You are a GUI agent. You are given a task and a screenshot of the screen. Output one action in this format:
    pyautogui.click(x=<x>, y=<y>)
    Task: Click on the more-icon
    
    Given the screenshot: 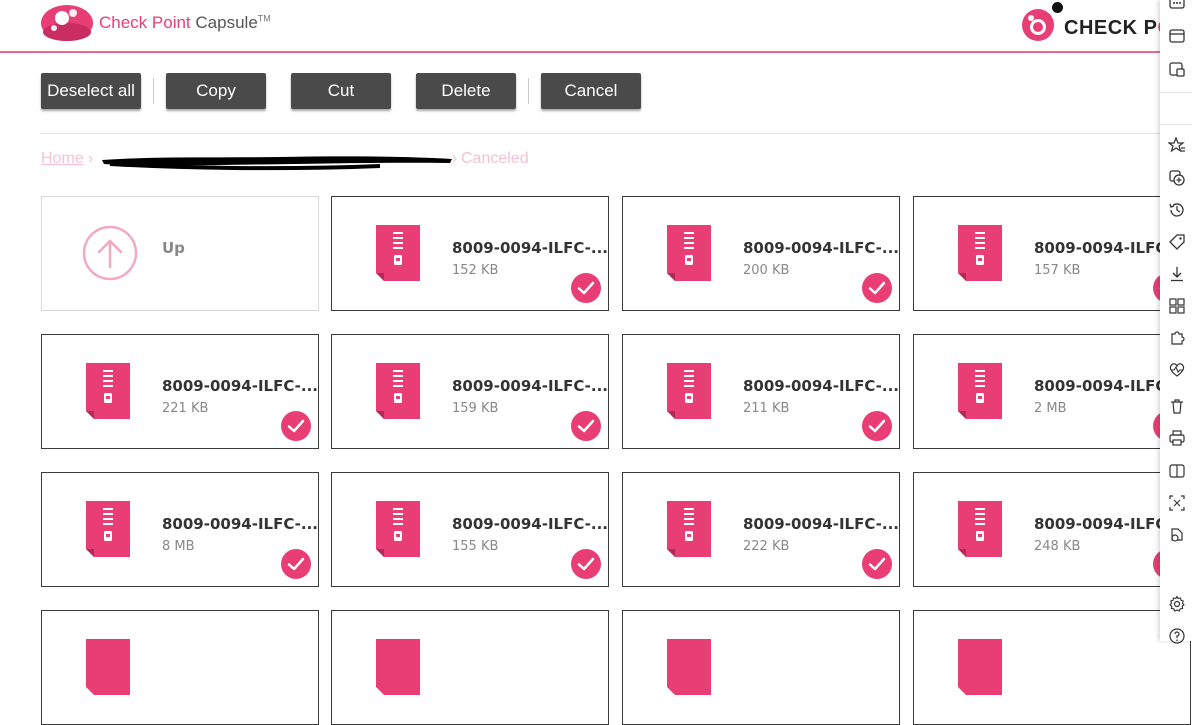 What is the action you would take?
    pyautogui.click(x=1177, y=6)
    